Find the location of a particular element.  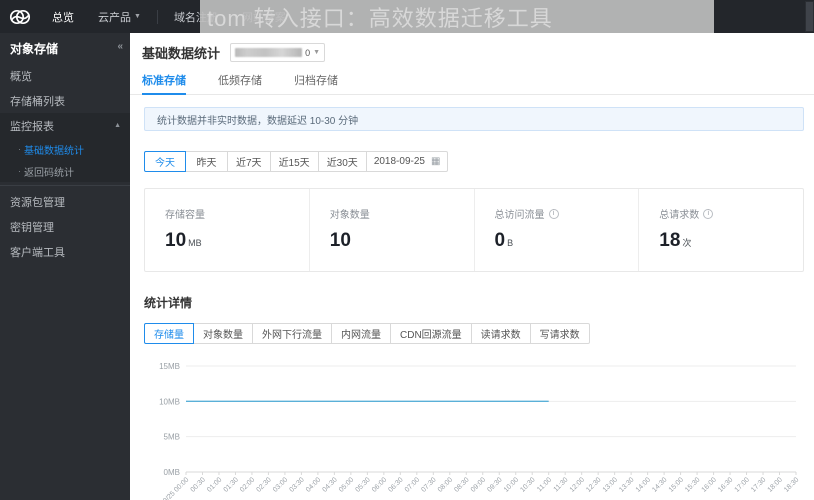

stat-label-text: 总请求数 is located at coordinates (679, 215).